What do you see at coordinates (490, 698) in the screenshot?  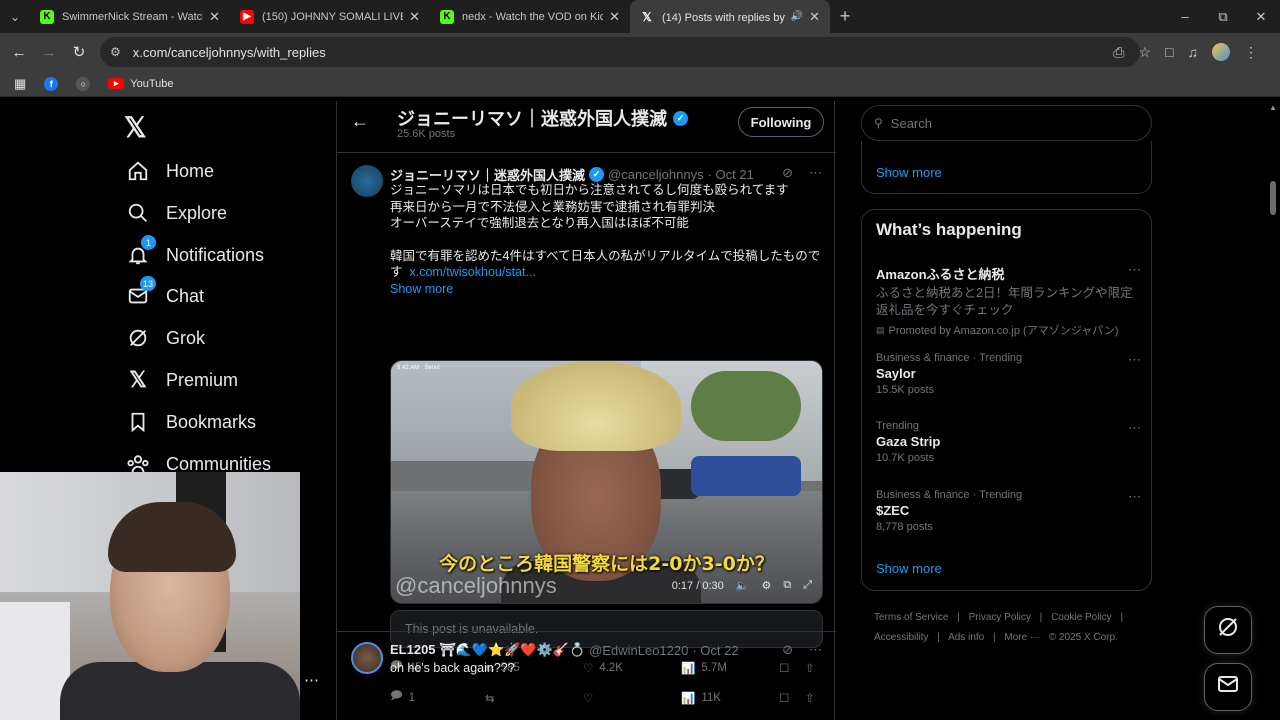 I see `repost-icon: ⇆` at bounding box center [490, 698].